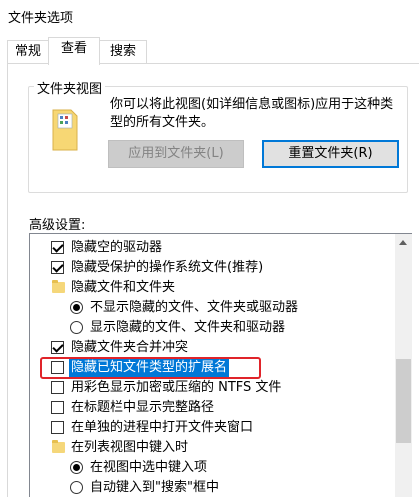  What do you see at coordinates (123, 287) in the screenshot?
I see `setting-label: 隐藏文件和文件夹` at bounding box center [123, 287].